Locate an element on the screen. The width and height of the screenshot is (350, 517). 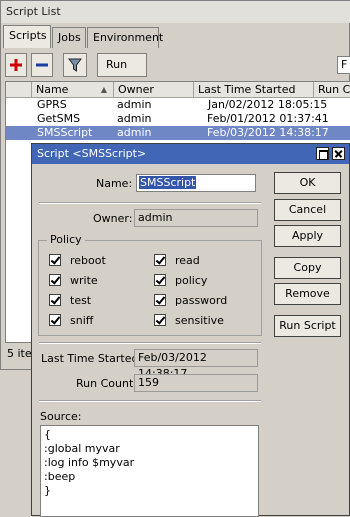
policy-policy-checkbox: policy is located at coordinates (180, 280).